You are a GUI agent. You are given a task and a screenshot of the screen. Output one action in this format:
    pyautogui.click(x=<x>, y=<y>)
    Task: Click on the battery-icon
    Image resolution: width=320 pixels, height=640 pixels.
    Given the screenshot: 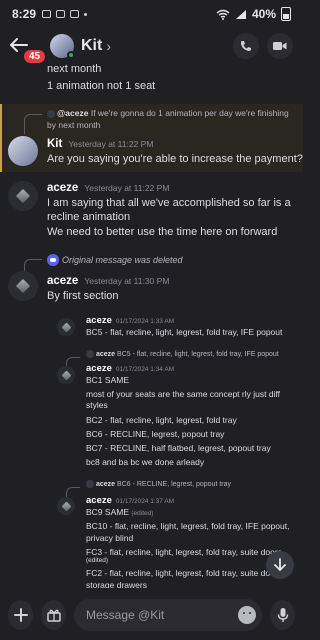 What is the action you would take?
    pyautogui.click(x=286, y=14)
    